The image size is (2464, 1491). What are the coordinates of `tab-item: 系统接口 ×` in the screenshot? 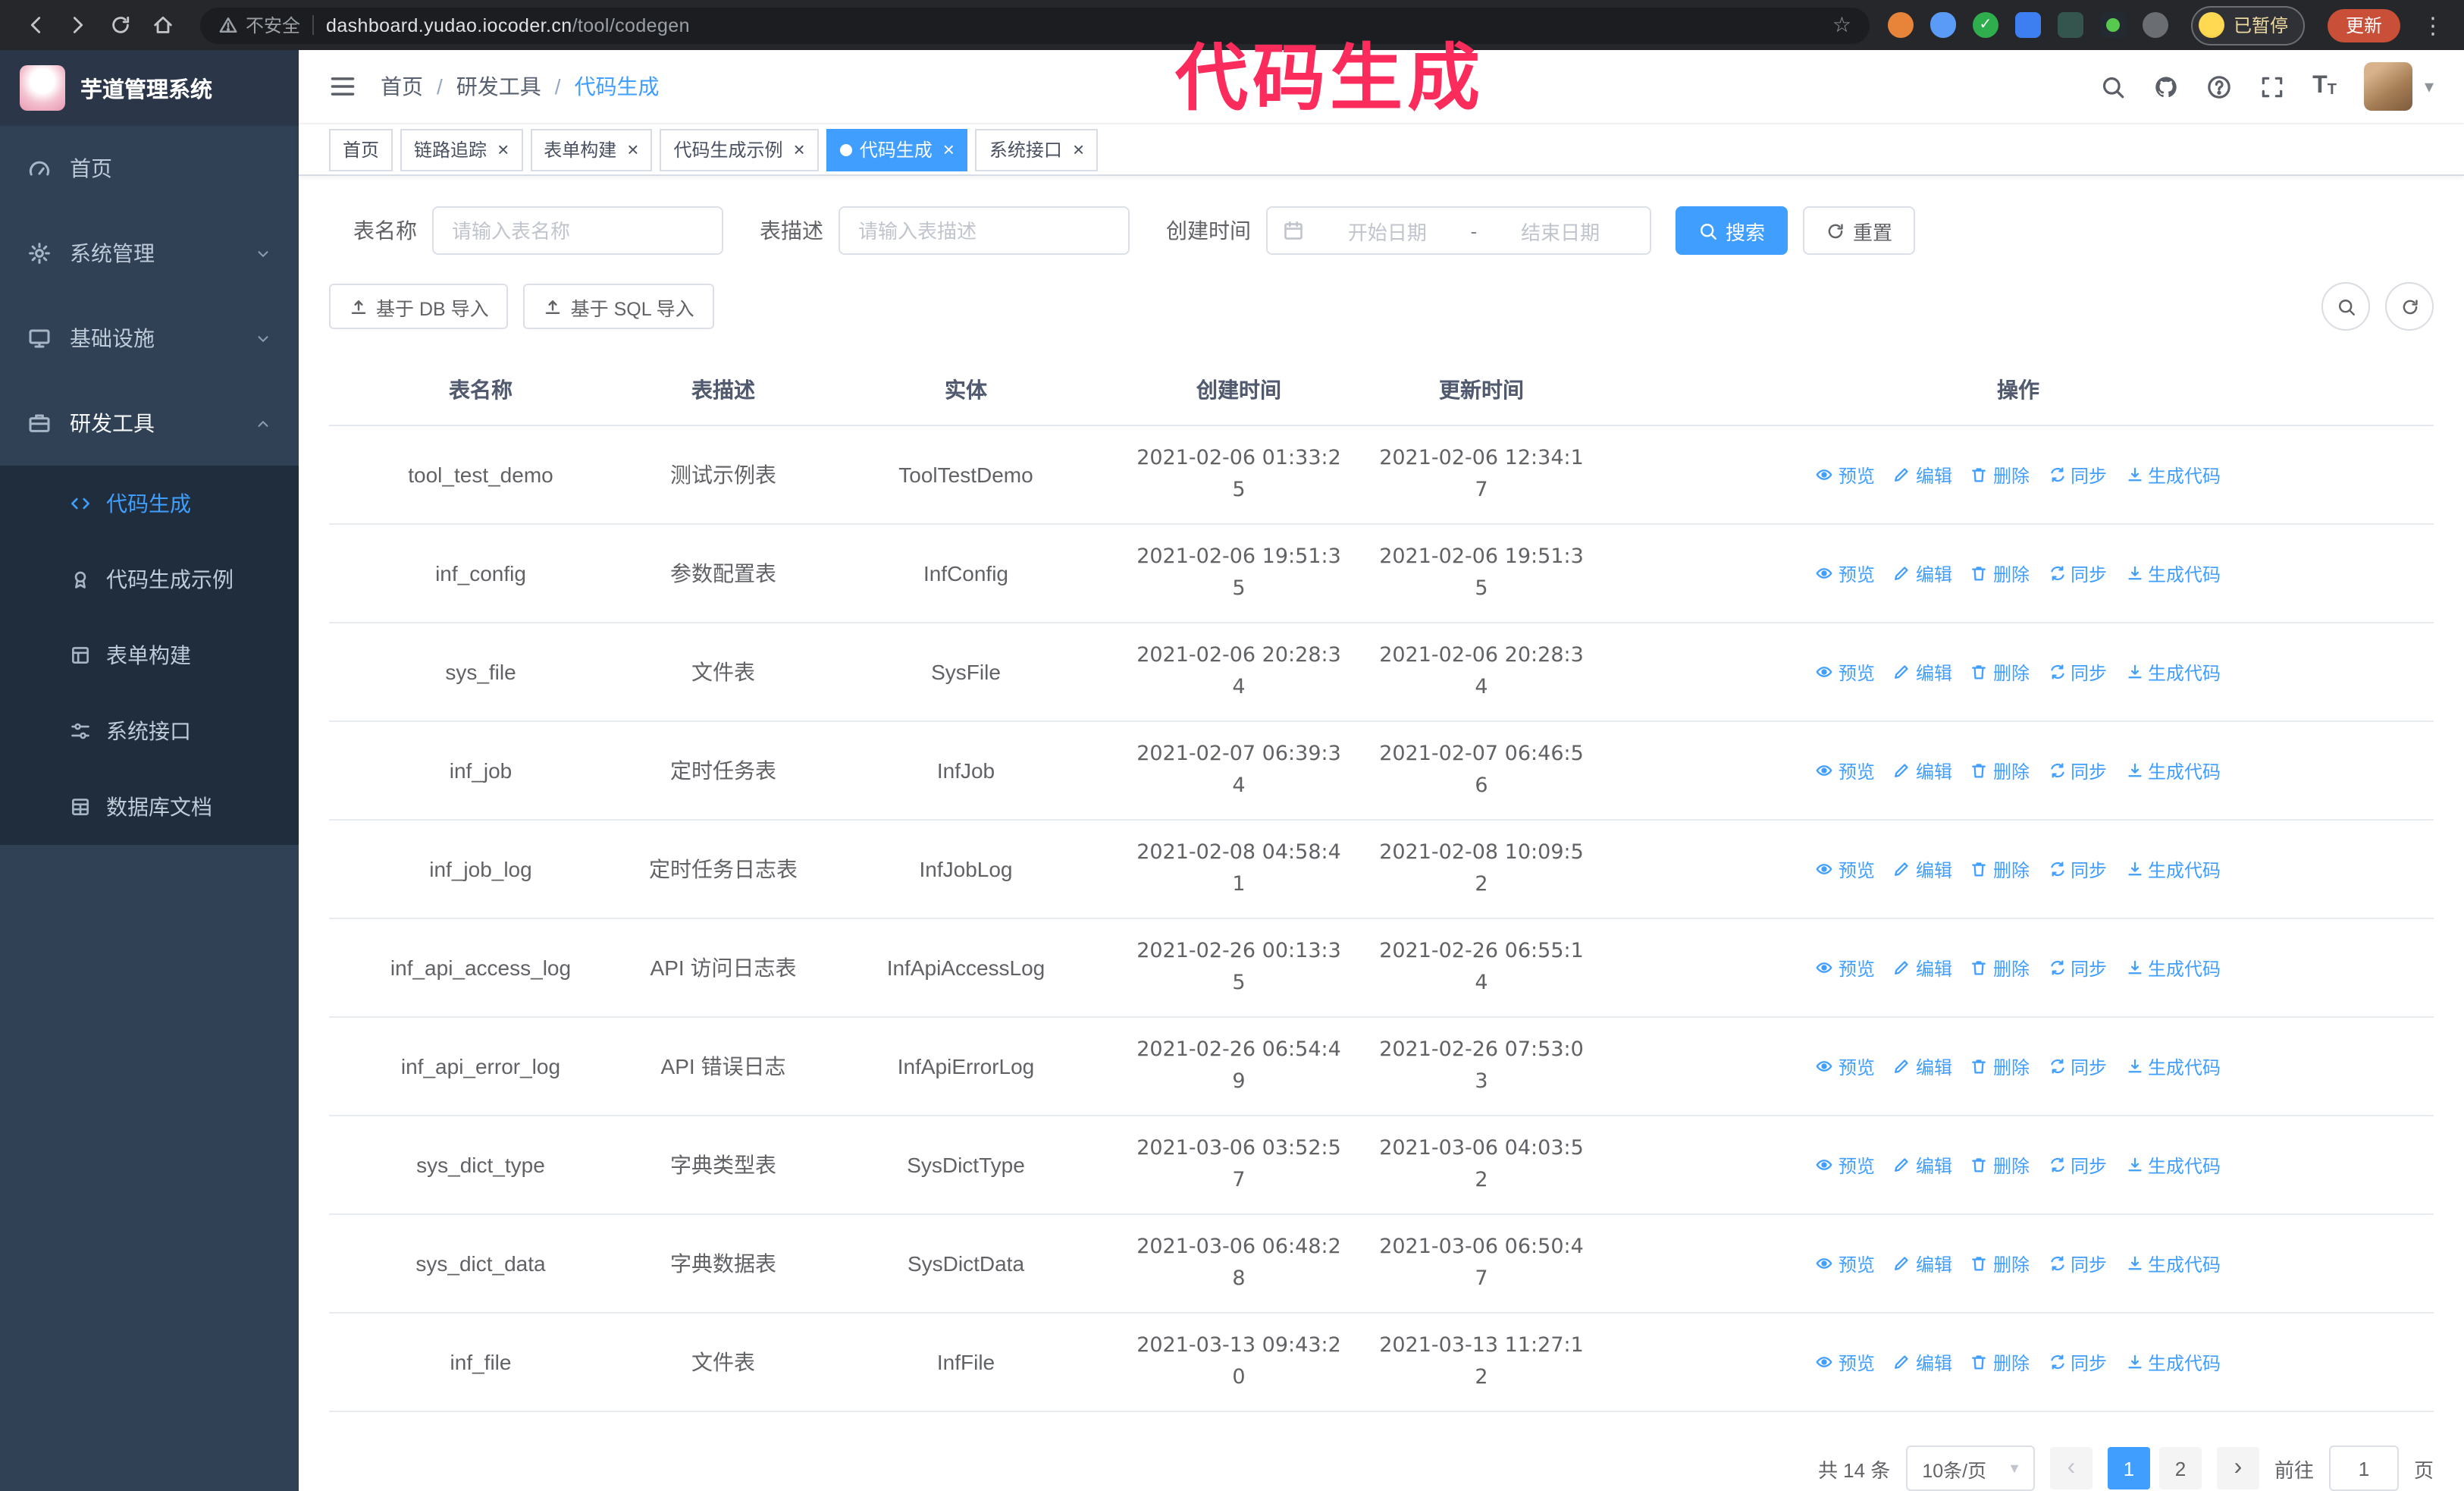 It's located at (1037, 149).